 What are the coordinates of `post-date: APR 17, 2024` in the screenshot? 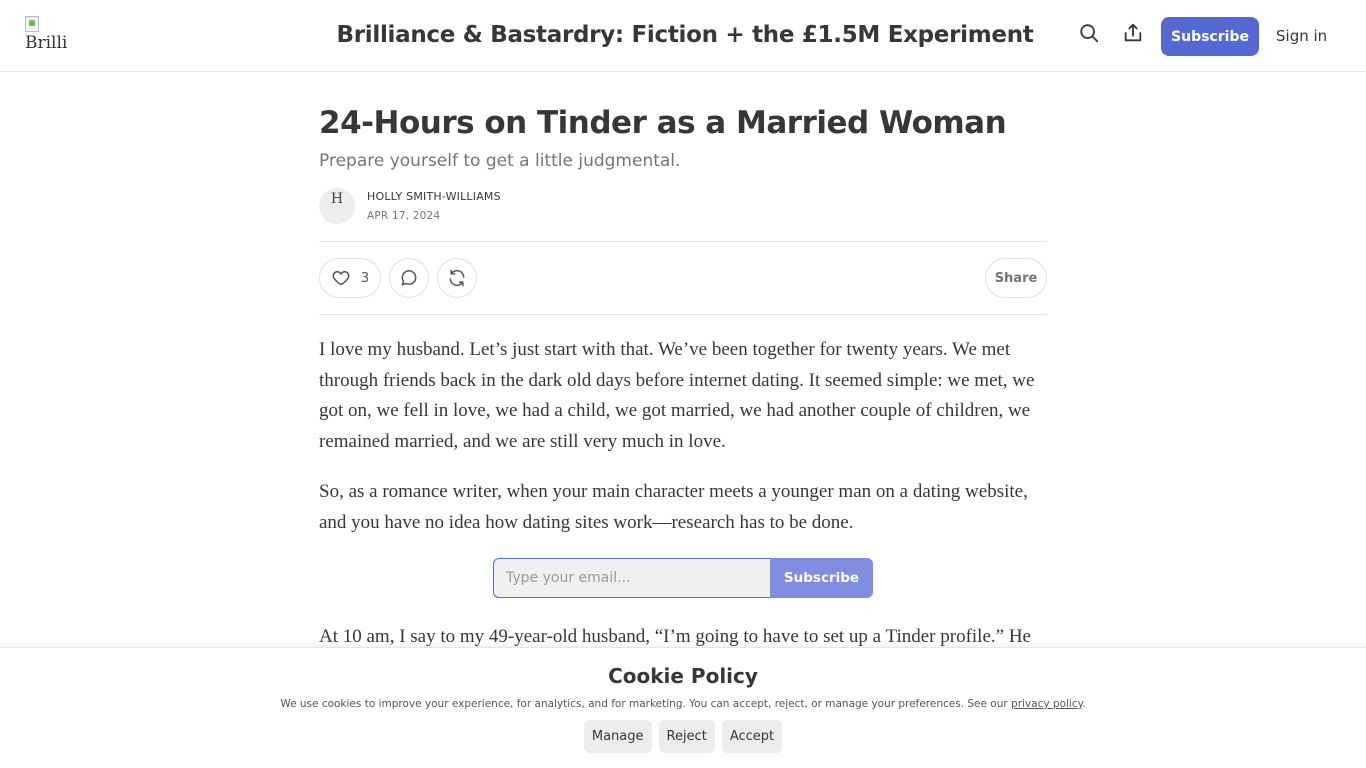 It's located at (404, 216).